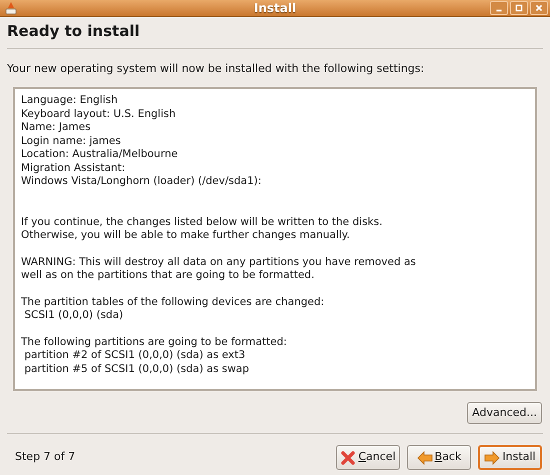 This screenshot has width=550, height=475. I want to click on summary-line: partition #2 of SCSI1 (0,0,0) (sda) as ext3, so click(134, 355).